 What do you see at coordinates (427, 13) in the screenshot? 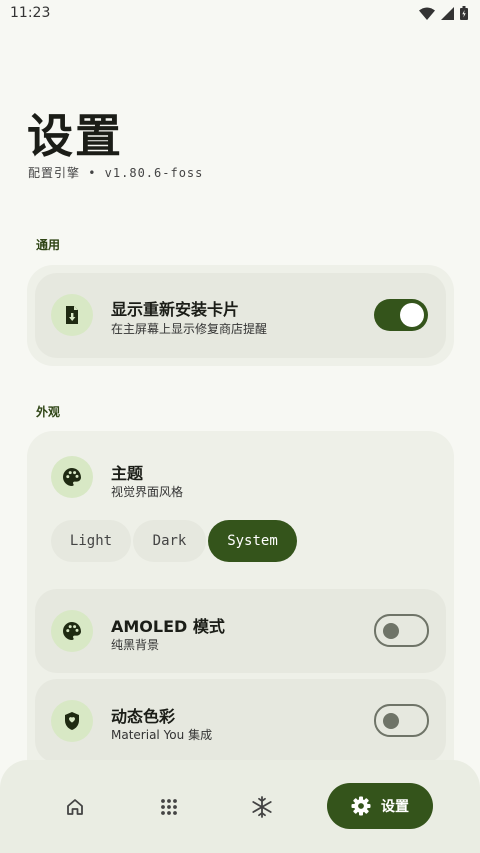
I see `wifi-icon` at bounding box center [427, 13].